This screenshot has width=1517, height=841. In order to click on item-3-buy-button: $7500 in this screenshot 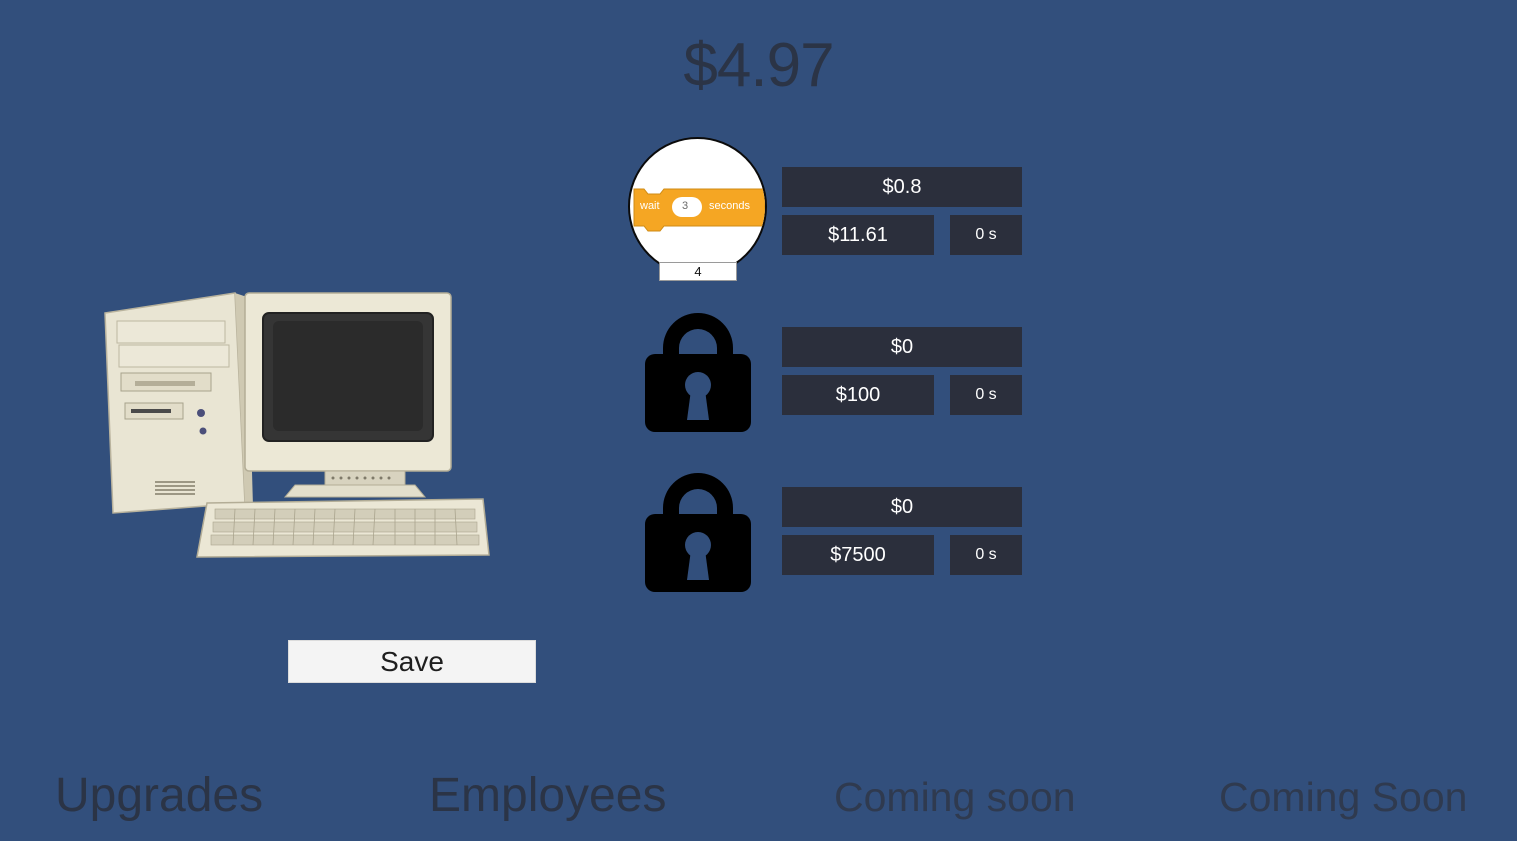, I will do `click(858, 555)`.